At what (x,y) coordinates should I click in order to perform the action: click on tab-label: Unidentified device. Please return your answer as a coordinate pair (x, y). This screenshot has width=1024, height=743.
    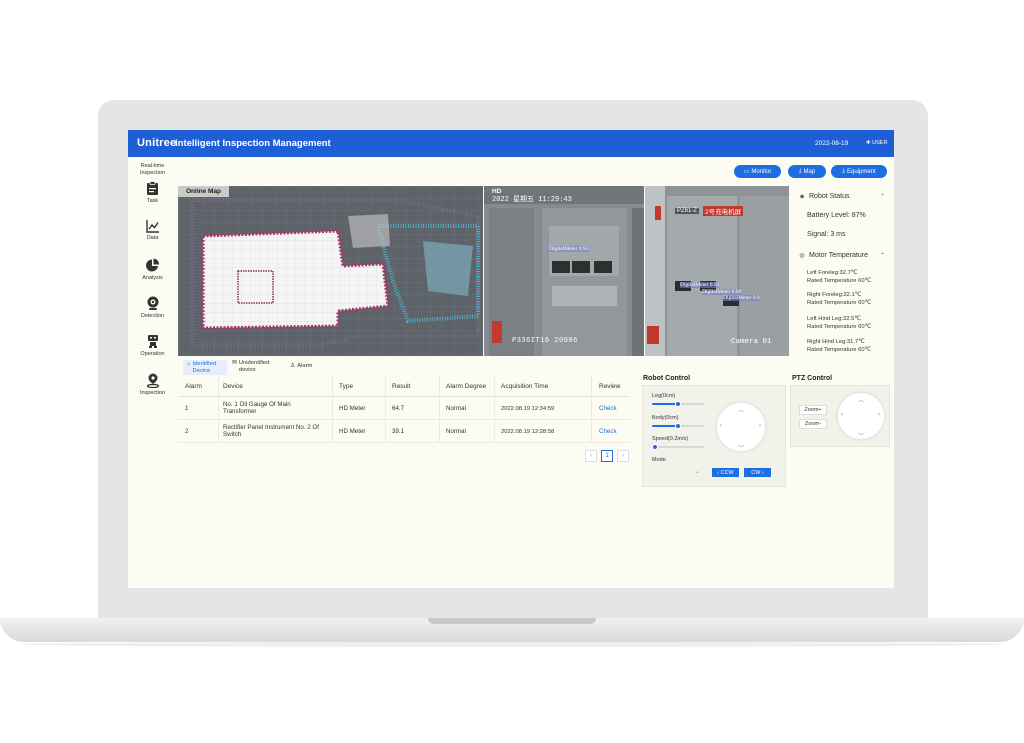
    Looking at the image, I should click on (254, 366).